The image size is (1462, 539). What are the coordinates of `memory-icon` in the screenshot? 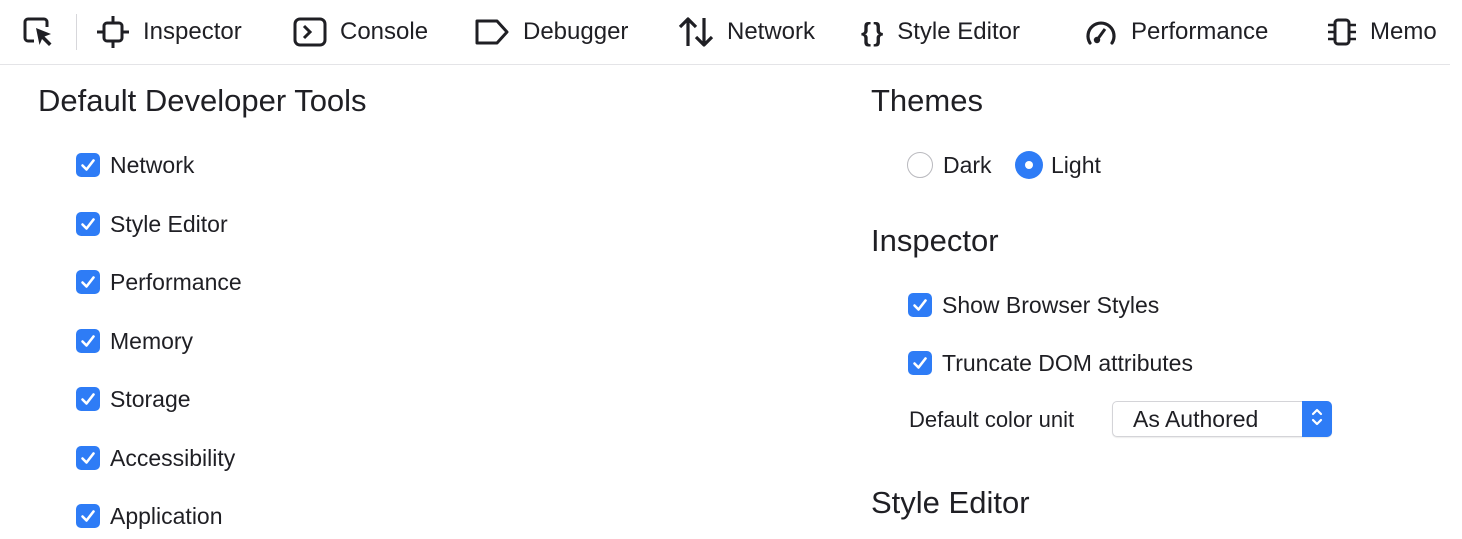 It's located at (1342, 32).